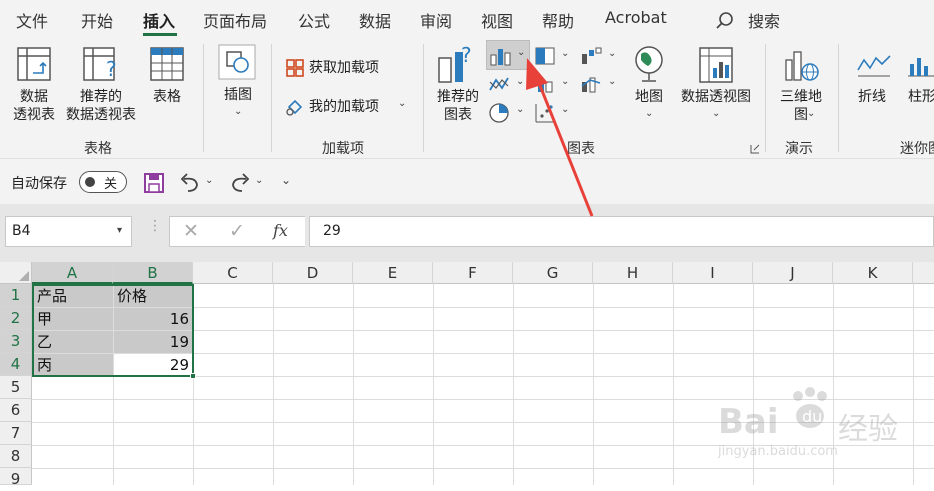 Image resolution: width=934 pixels, height=491 pixels. Describe the element at coordinates (167, 64) in the screenshot. I see `table-icon` at that location.